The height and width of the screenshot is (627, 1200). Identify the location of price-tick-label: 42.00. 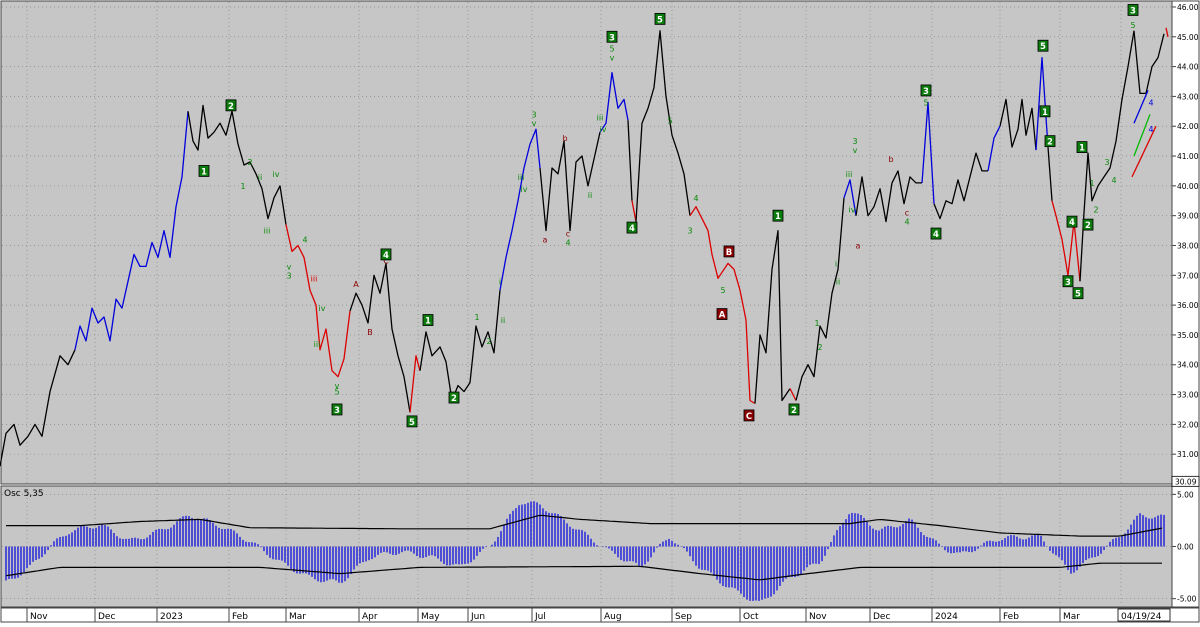
(1188, 126).